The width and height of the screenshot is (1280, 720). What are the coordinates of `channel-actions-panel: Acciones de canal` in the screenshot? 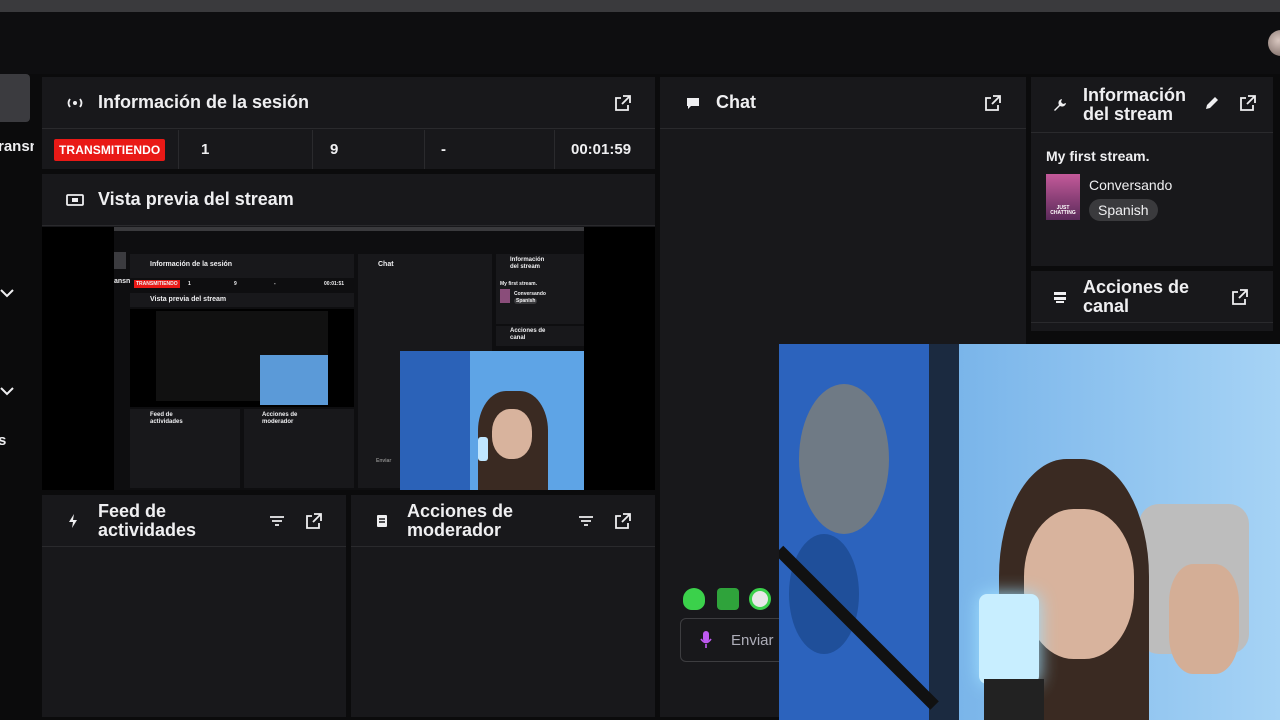 It's located at (1152, 301).